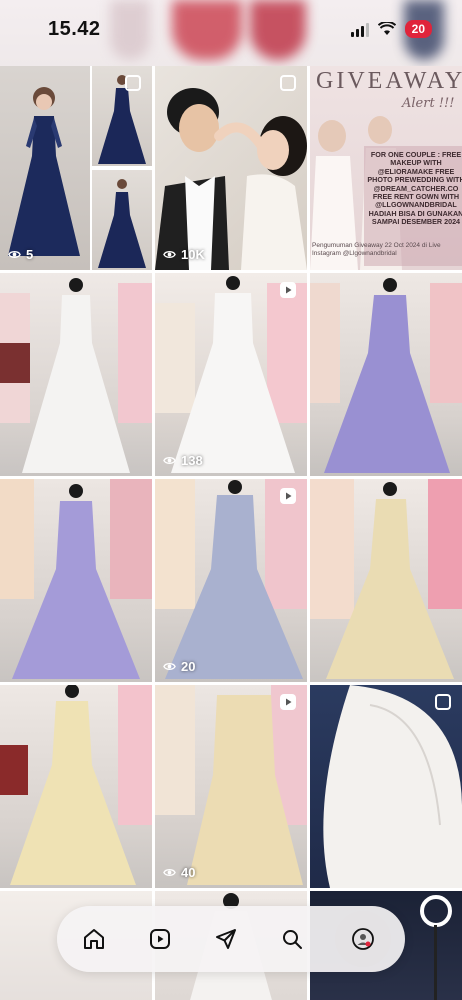  I want to click on search-icon, so click(292, 939).